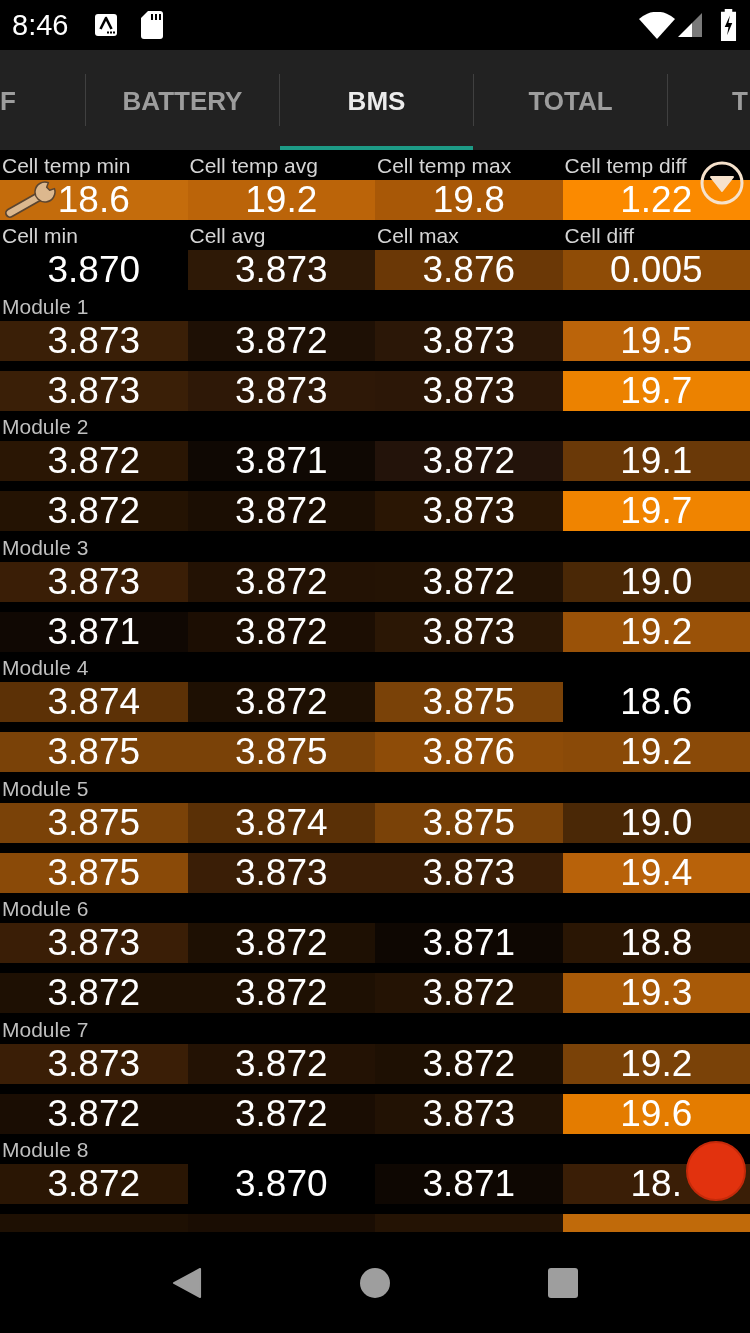 This screenshot has height=1333, width=750. What do you see at coordinates (656, 200) in the screenshot?
I see `value-cell: 1.22` at bounding box center [656, 200].